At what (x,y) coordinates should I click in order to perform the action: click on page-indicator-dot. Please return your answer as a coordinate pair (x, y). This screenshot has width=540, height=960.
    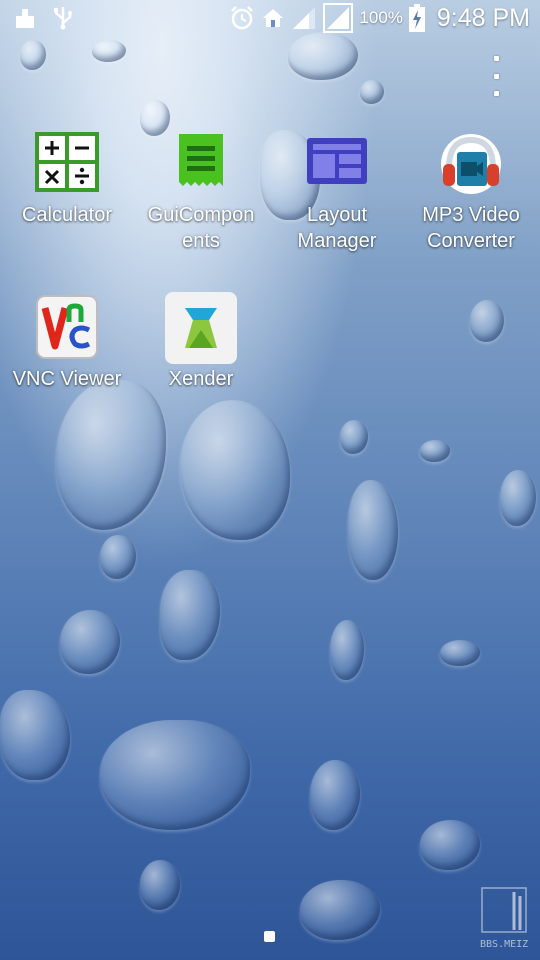
    Looking at the image, I should click on (269, 936).